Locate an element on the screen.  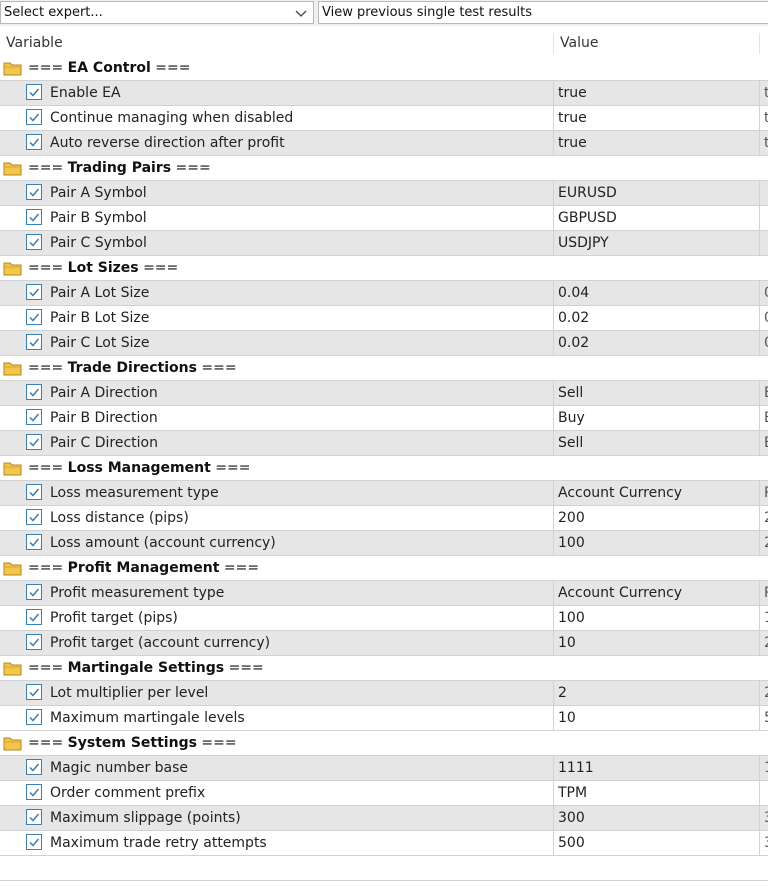
parameter-value: 0.04 is located at coordinates (573, 293).